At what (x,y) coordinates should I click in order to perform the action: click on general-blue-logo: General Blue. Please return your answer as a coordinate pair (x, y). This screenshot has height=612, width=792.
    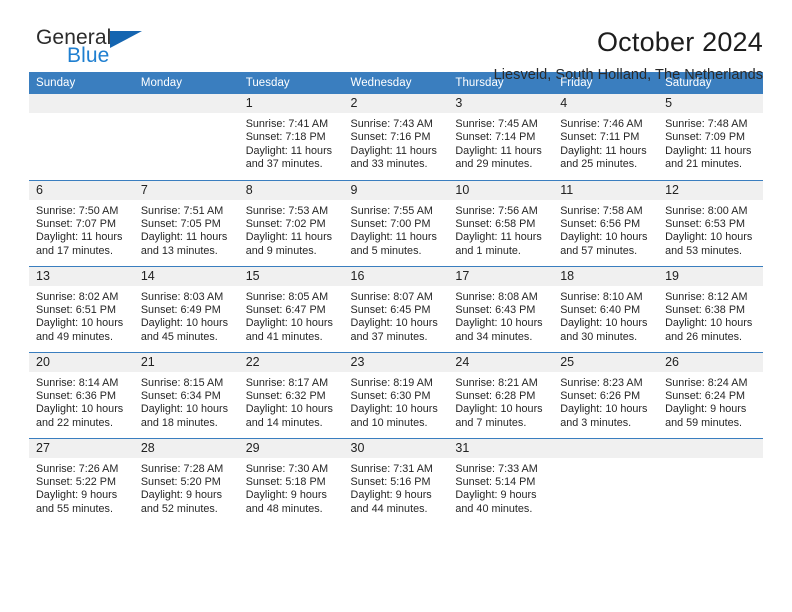
    Looking at the image, I should click on (86, 46).